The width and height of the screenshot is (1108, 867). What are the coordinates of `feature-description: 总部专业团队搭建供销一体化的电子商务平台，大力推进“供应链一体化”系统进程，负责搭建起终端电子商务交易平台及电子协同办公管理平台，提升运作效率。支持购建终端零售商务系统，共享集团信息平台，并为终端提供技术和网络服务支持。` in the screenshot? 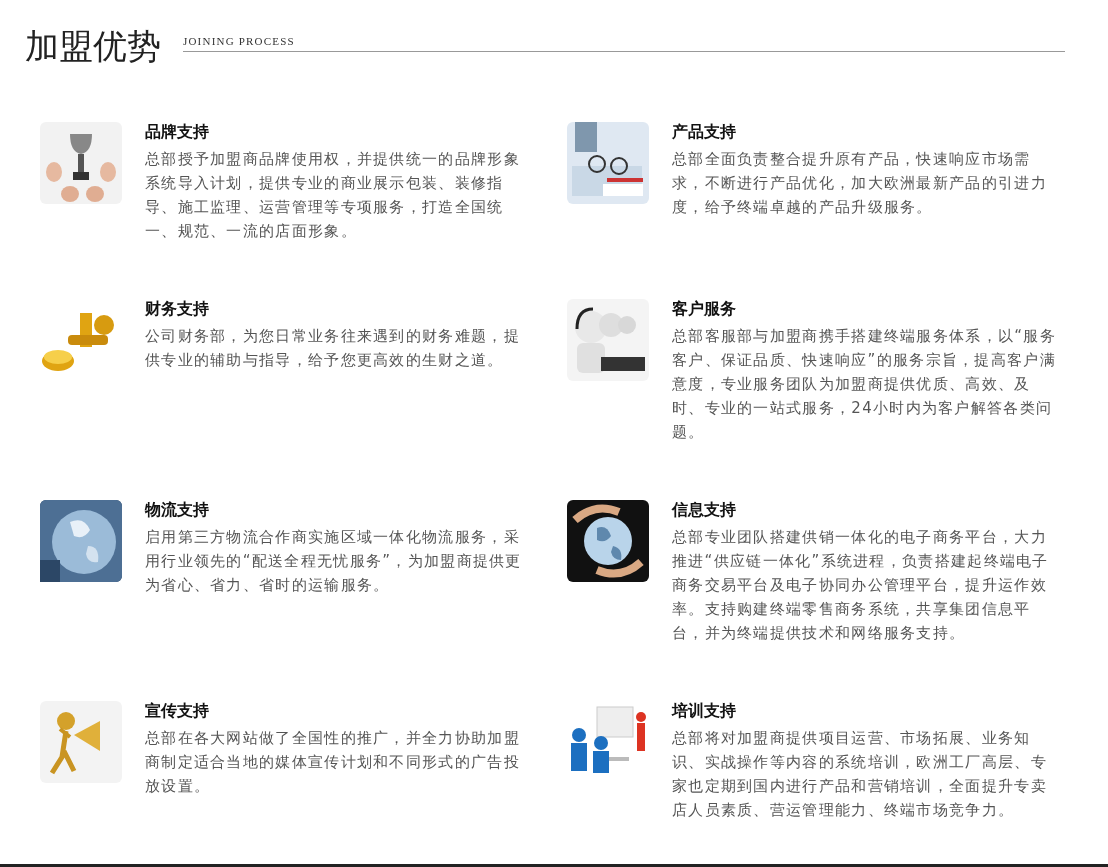 It's located at (861, 585).